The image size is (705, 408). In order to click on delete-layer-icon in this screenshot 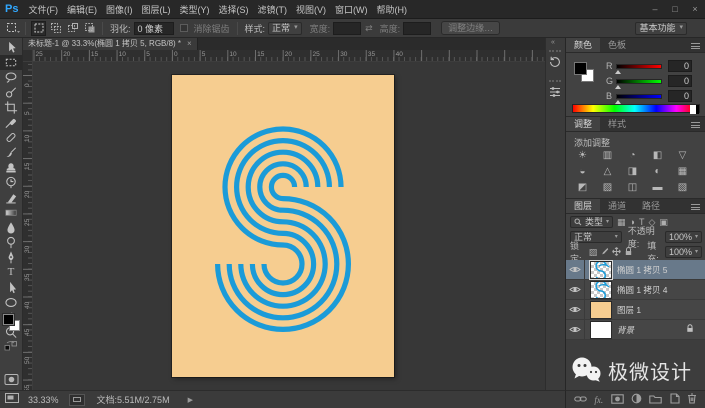, I will do `click(692, 399)`.